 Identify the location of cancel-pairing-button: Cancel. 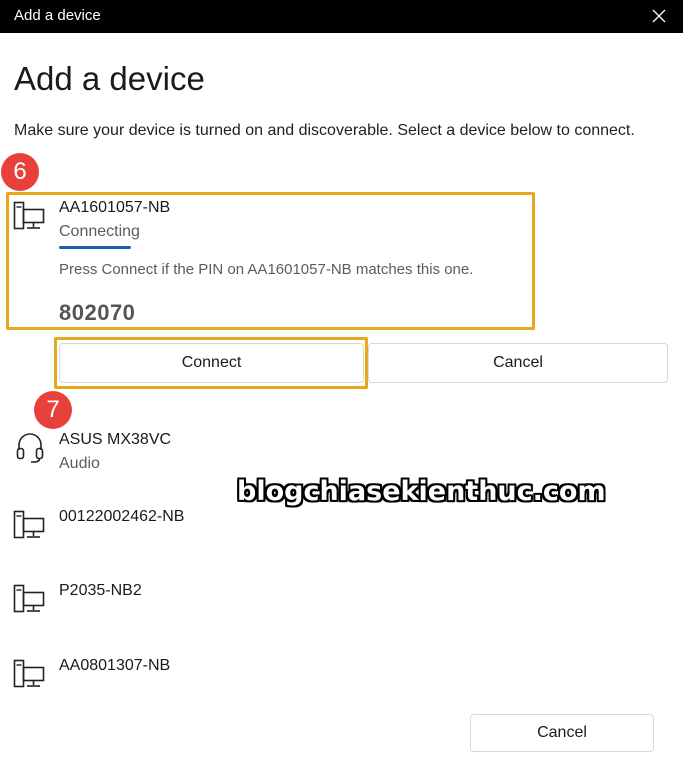
(518, 363).